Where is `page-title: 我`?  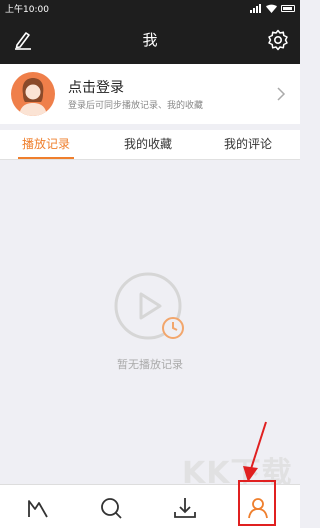 page-title: 我 is located at coordinates (150, 40).